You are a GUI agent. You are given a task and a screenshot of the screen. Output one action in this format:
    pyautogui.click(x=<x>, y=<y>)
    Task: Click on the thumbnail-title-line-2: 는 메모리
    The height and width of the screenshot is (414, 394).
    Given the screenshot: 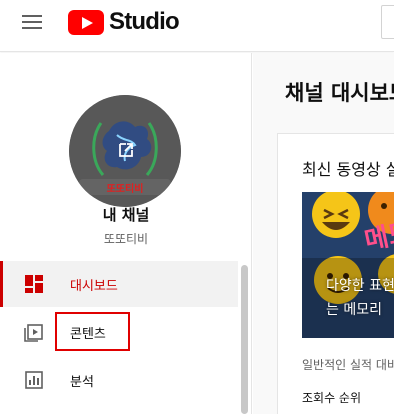 What is the action you would take?
    pyautogui.click(x=354, y=310)
    